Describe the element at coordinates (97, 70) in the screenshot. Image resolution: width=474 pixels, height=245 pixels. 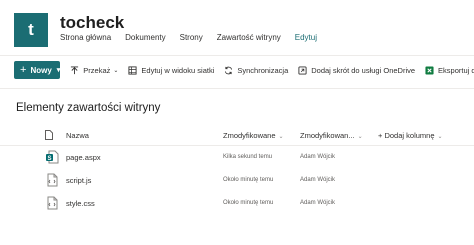
I see `transfer-label: Przekaż` at that location.